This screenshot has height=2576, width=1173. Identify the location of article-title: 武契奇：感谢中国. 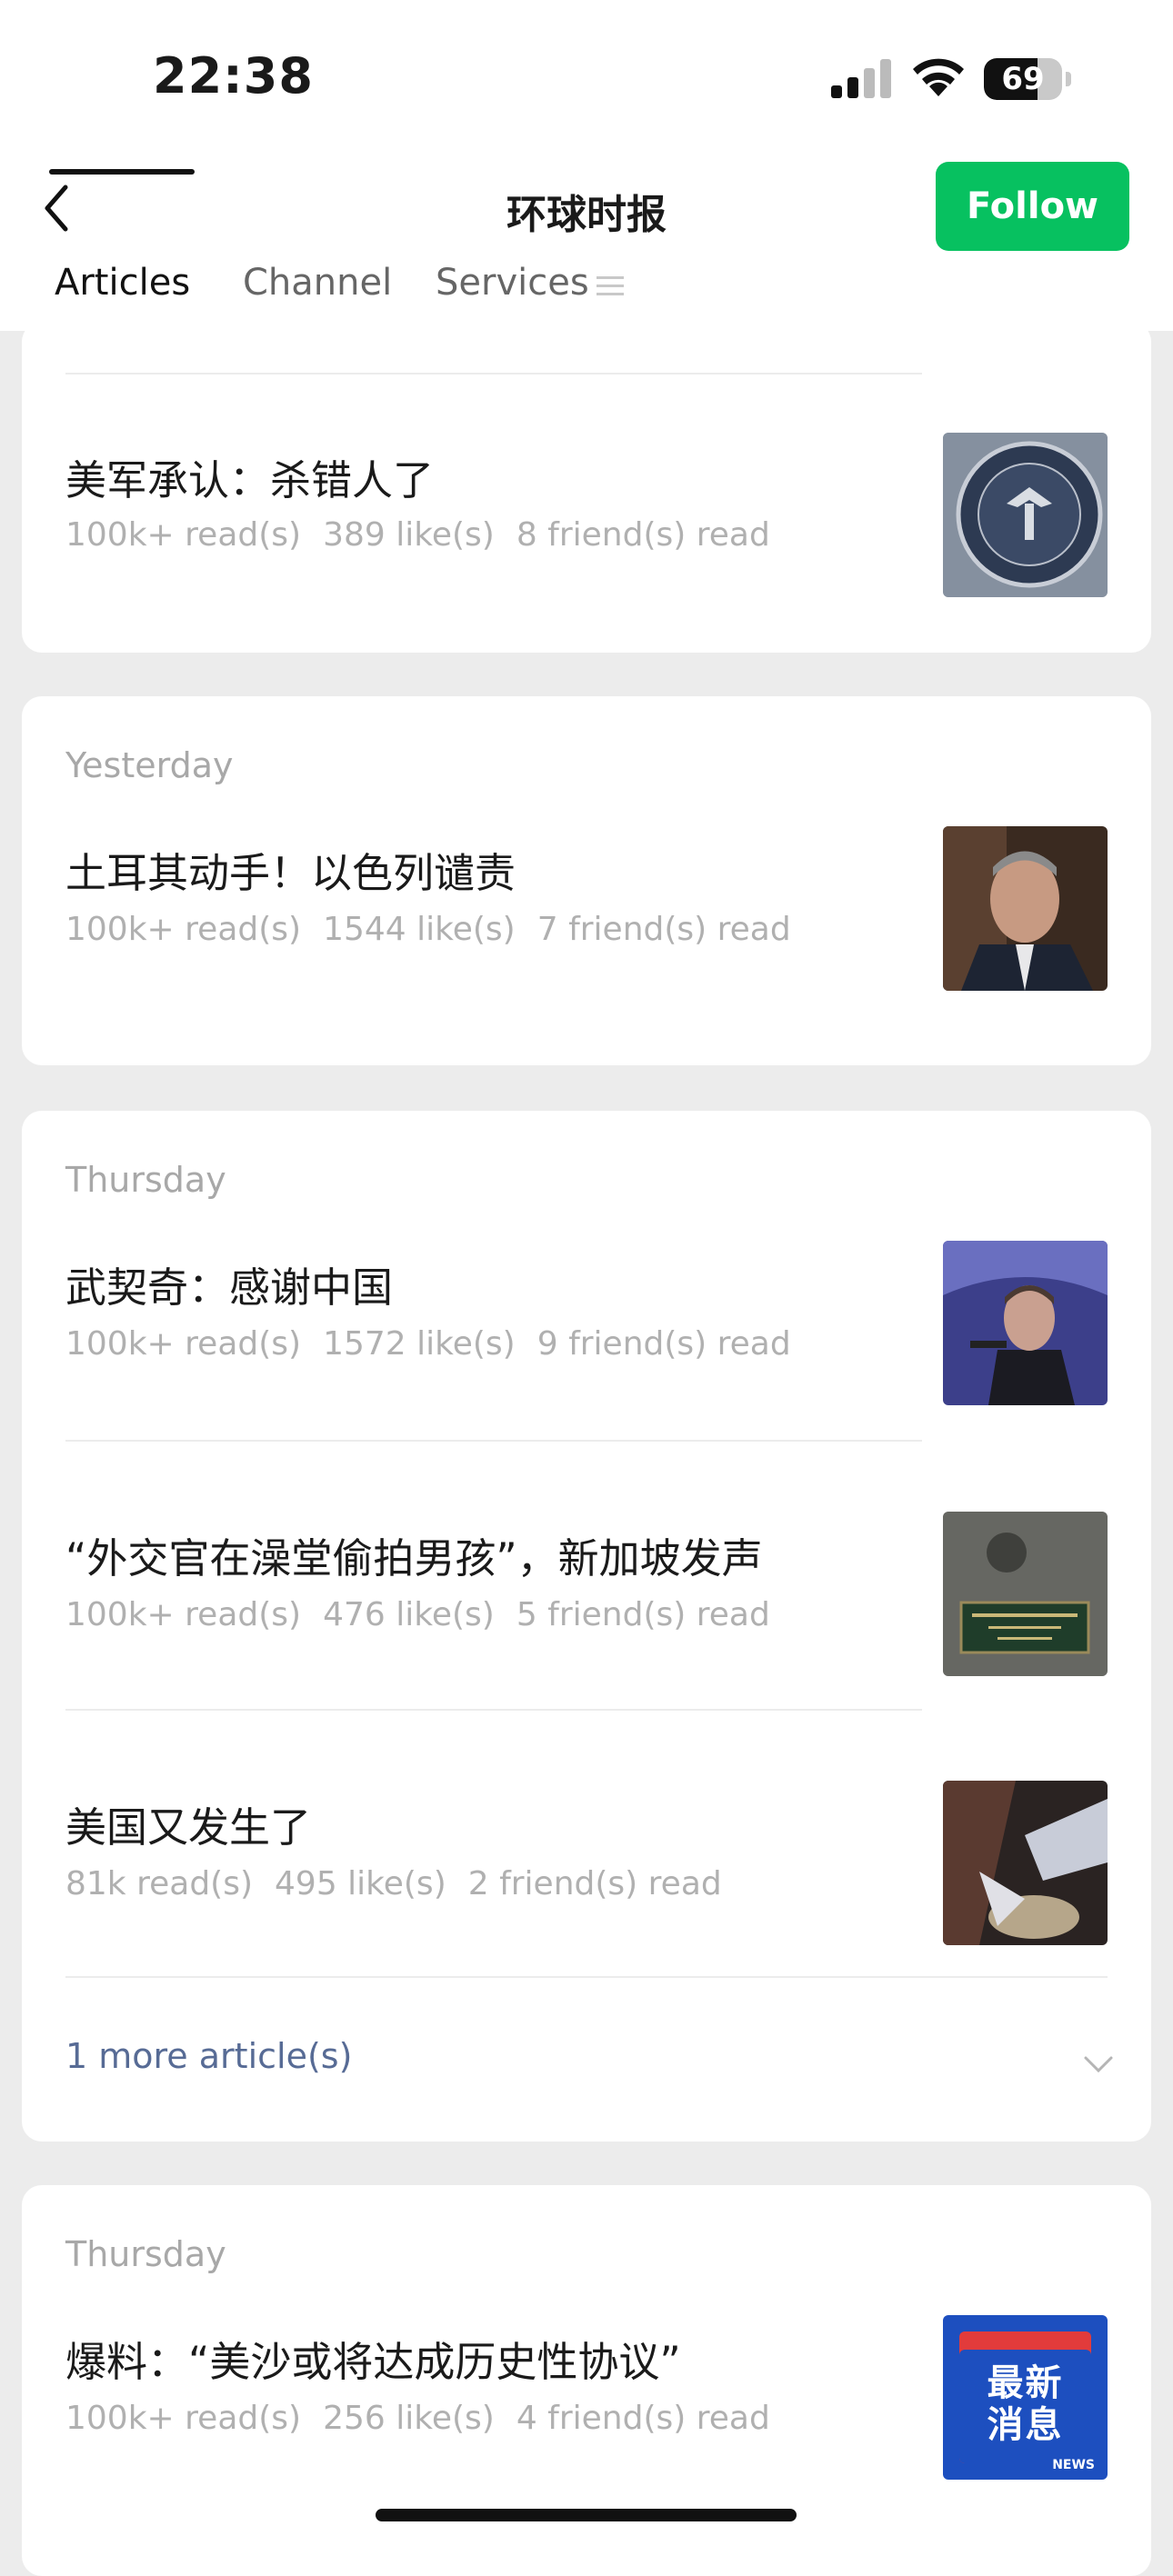
(229, 1283).